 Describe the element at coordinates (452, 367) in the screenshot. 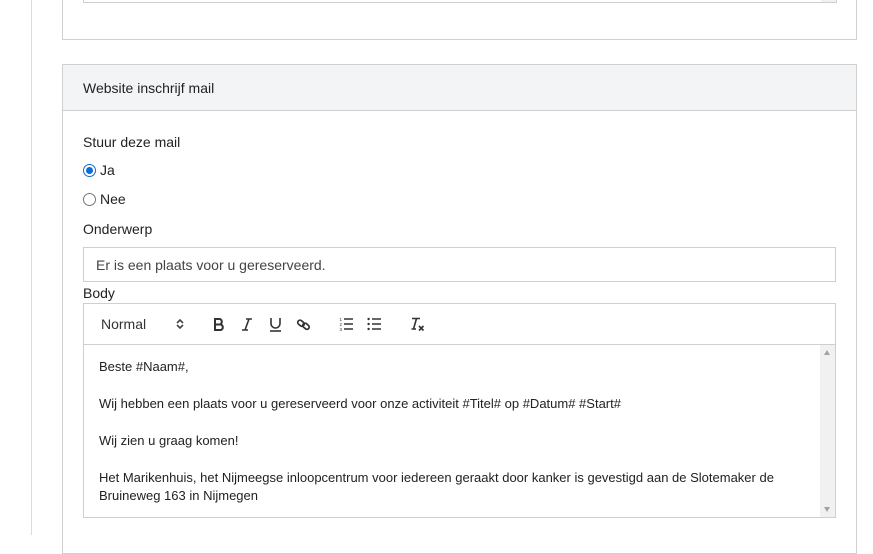

I see `body-paragraph: Beste #Naam#,` at that location.